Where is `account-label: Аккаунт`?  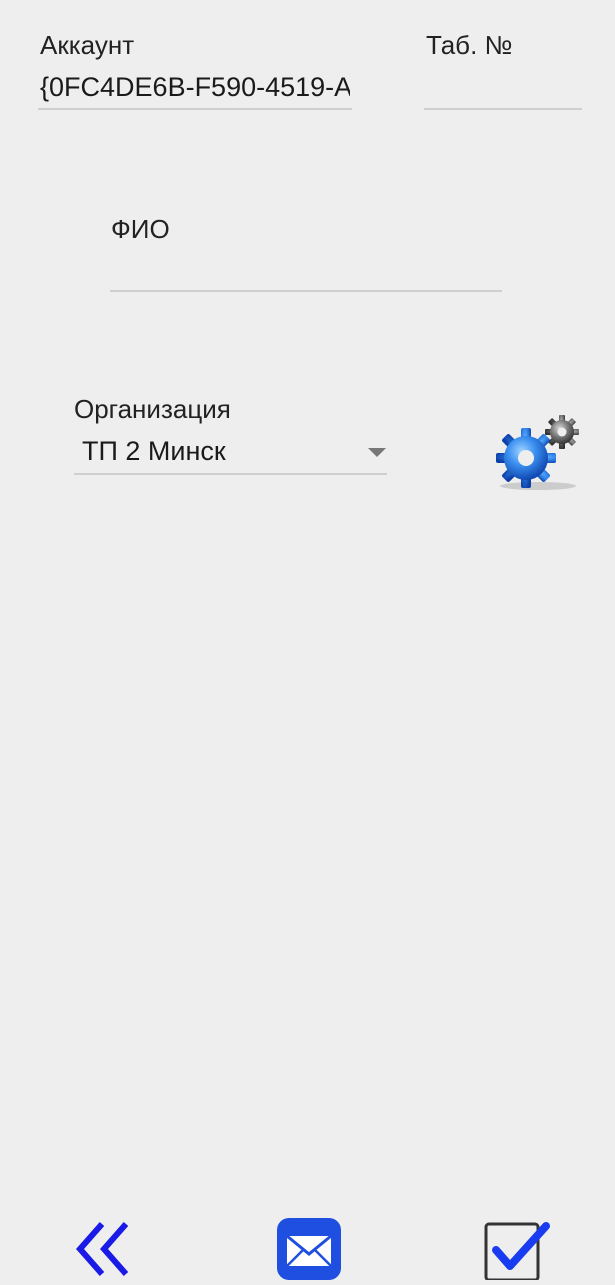
account-label: Аккаунт is located at coordinates (87, 45).